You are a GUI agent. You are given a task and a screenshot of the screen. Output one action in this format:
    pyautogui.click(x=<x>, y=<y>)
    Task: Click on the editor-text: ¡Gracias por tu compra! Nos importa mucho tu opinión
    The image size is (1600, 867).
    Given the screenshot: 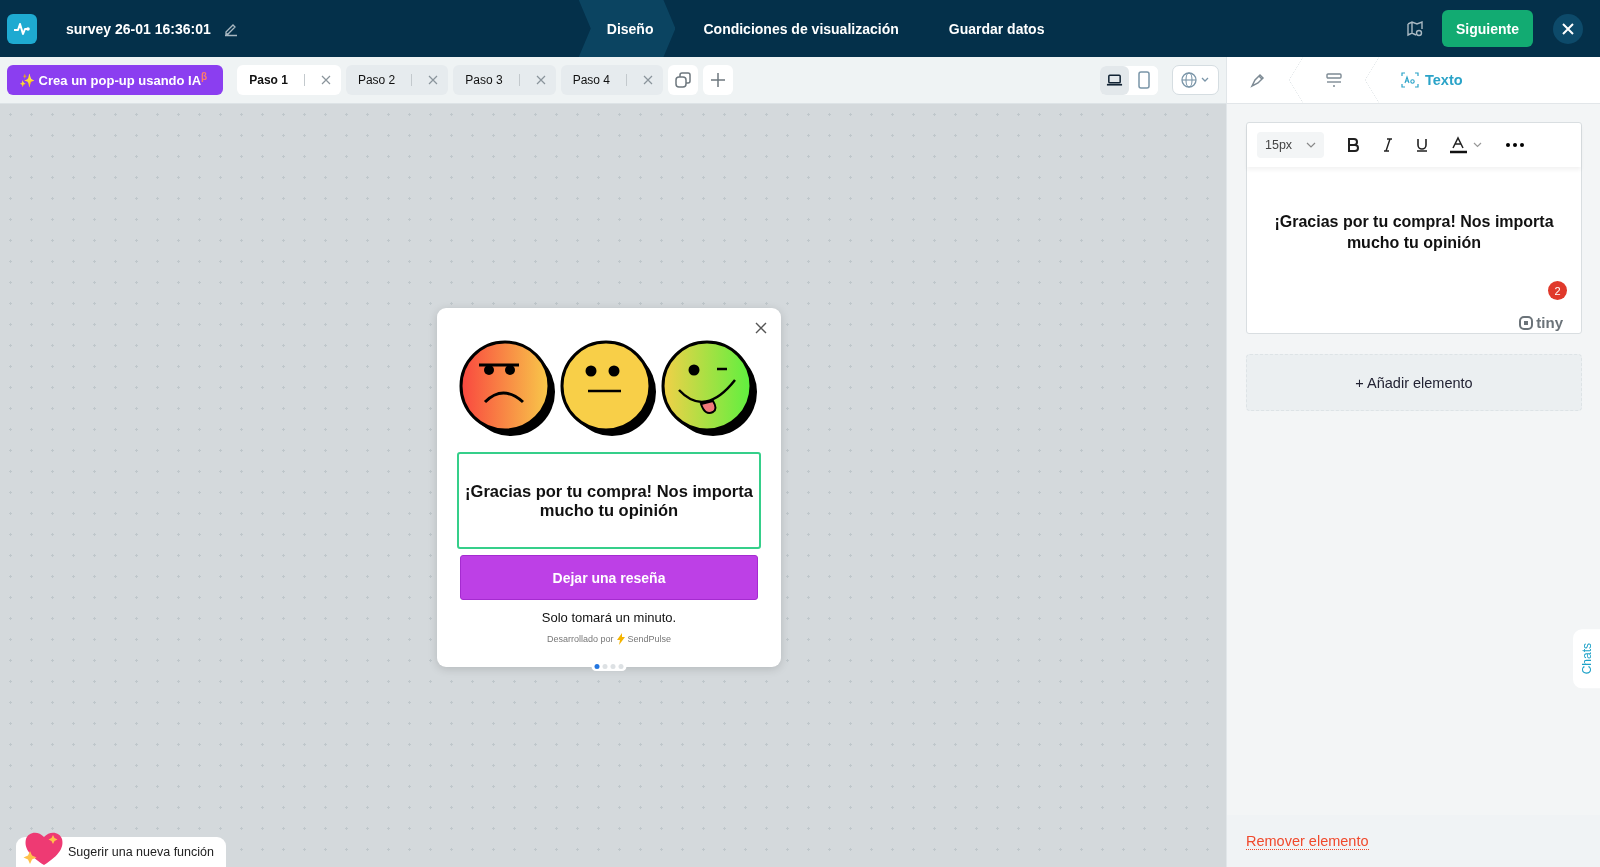 What is the action you would take?
    pyautogui.click(x=1414, y=232)
    